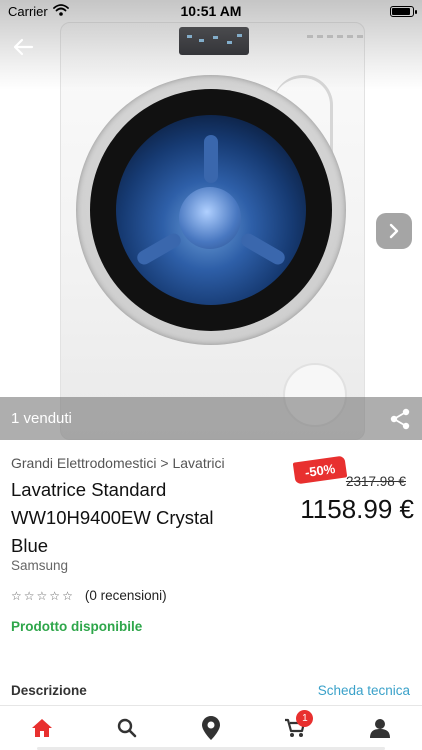 The image size is (422, 750). I want to click on brand-name: Samsung, so click(40, 565).